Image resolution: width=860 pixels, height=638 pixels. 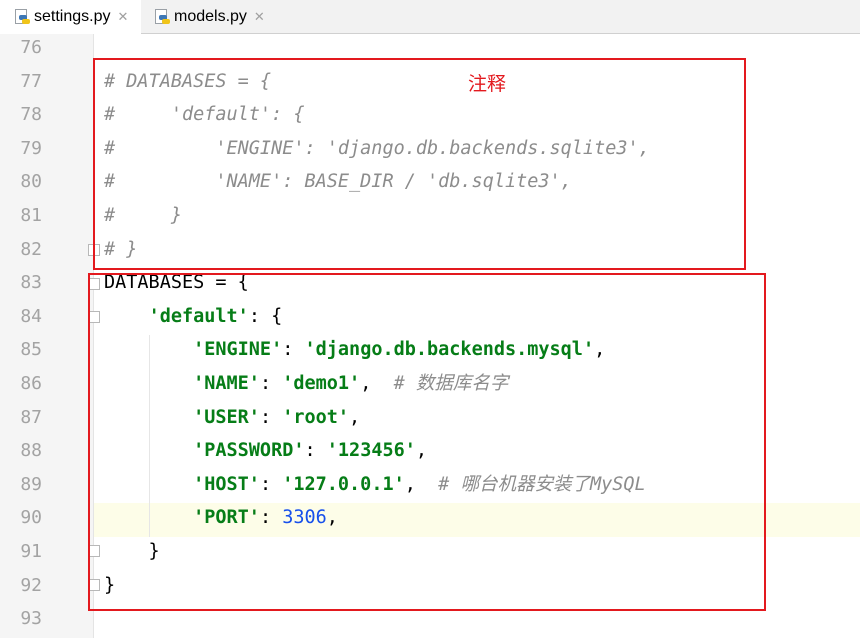 I want to click on line-number: 77, so click(x=31, y=81).